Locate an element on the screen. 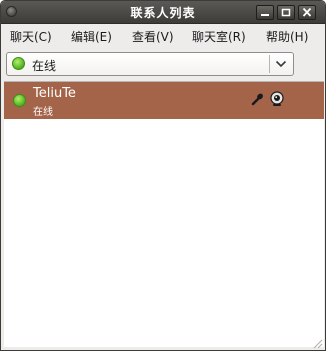 This screenshot has height=351, width=326. menu-help: 帮助(H) is located at coordinates (287, 36).